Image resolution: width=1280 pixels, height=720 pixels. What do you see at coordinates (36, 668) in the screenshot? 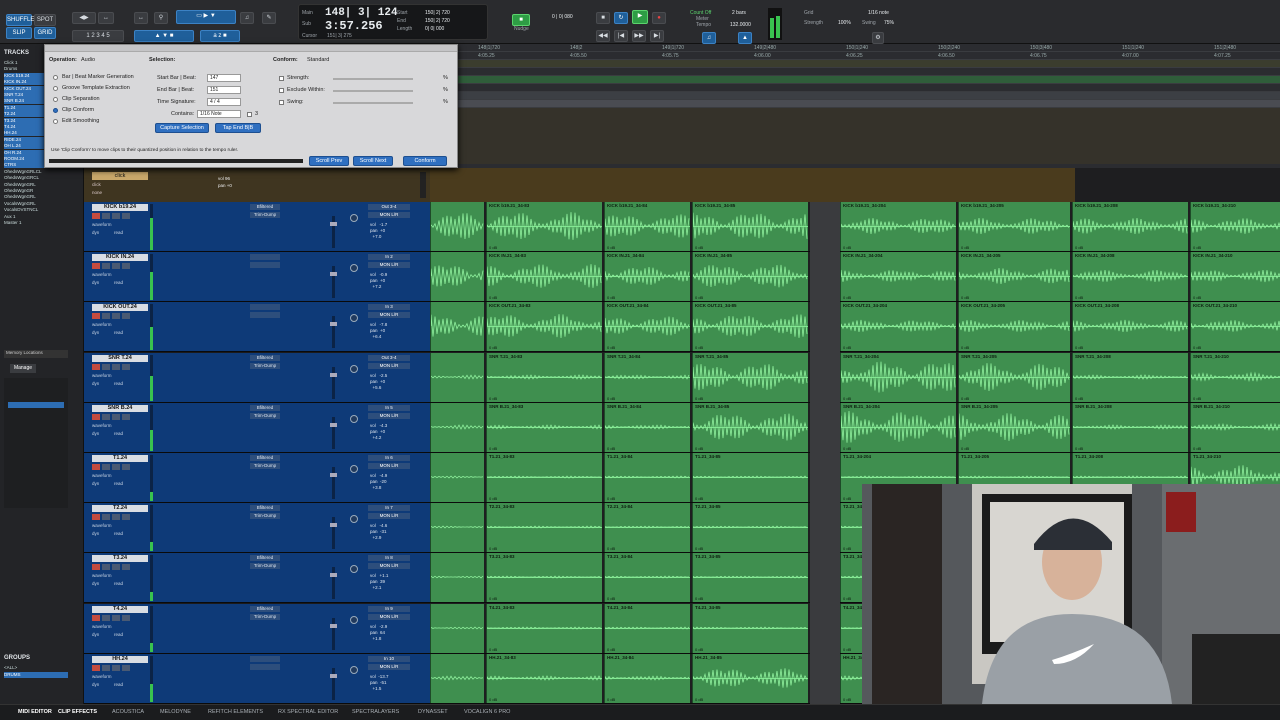
I see `group-item-all: <ALL>` at bounding box center [36, 668].